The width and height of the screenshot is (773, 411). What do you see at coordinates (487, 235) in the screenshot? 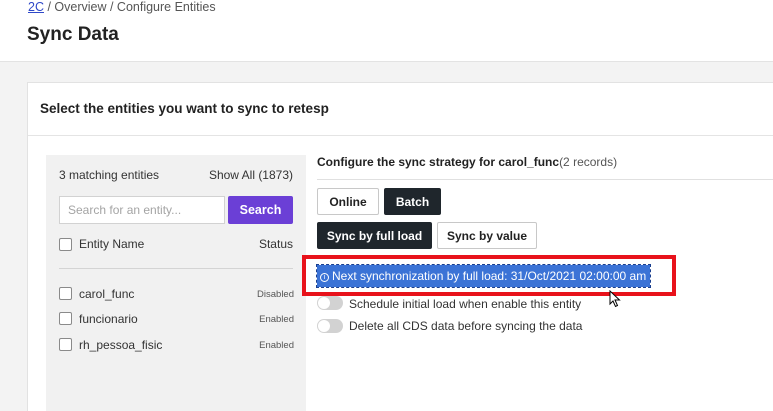
I see `sync-by-value-button: Sync by value` at bounding box center [487, 235].